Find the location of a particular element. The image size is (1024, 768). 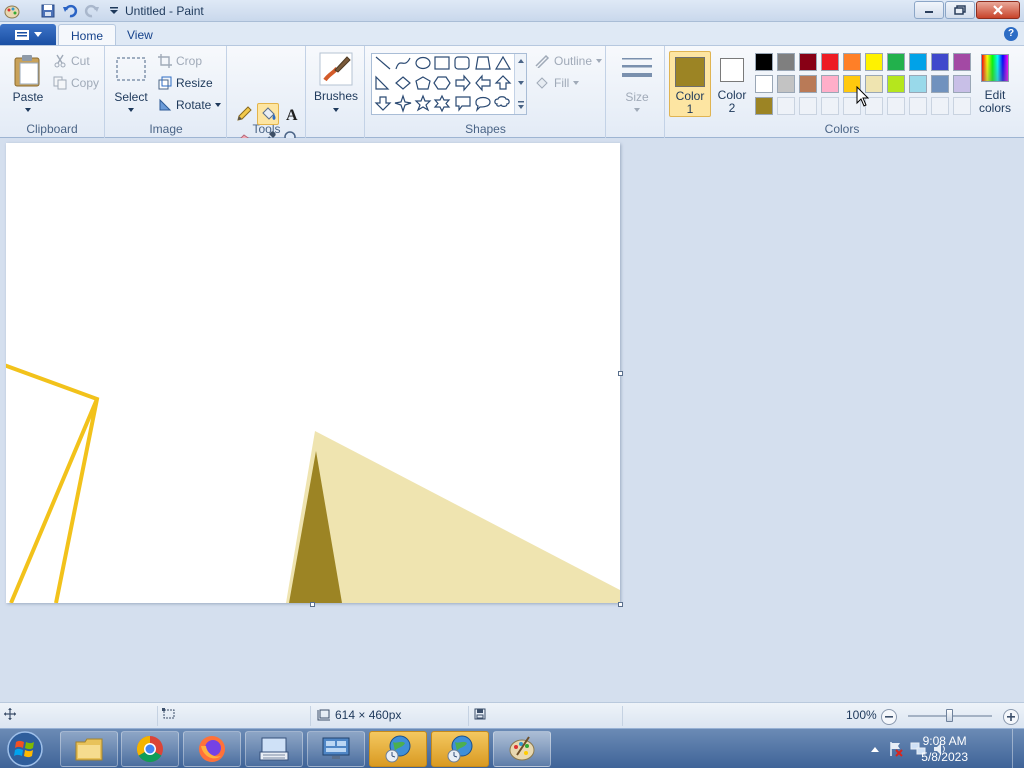

redo-icon is located at coordinates (92, 11).